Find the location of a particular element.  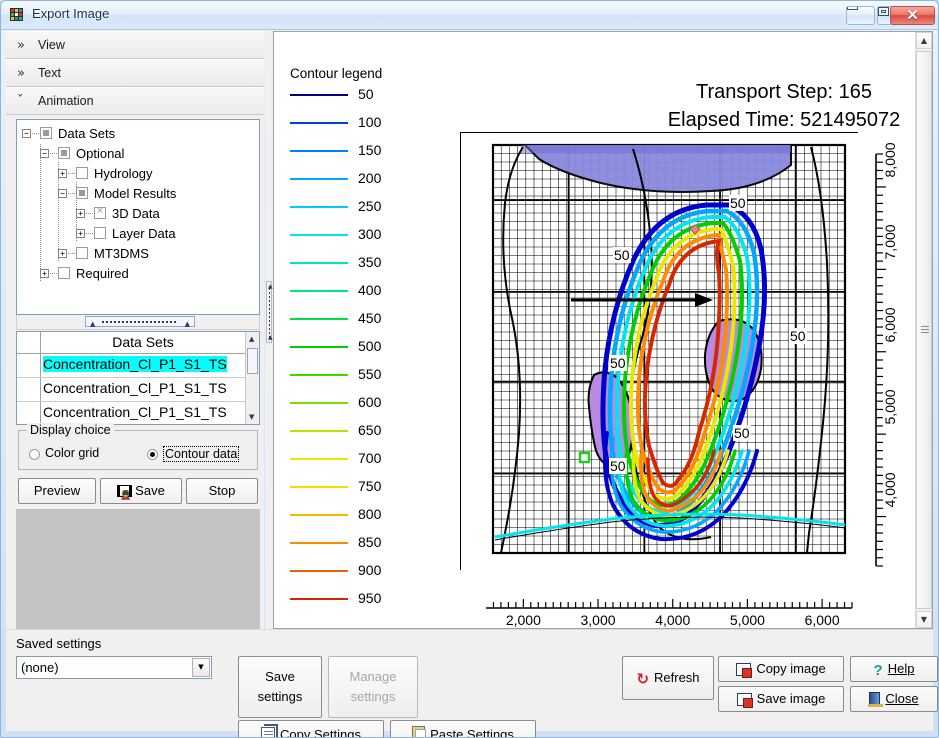

tree-node-data-sets: − Data Sets is located at coordinates (138, 134).